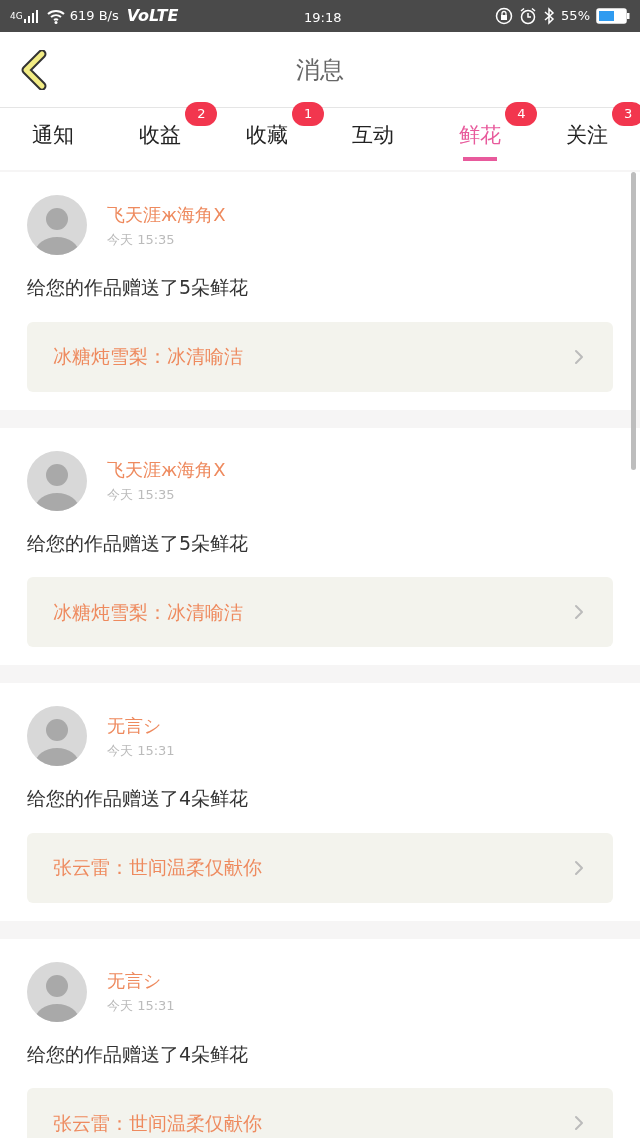 Image resolution: width=640 pixels, height=1138 pixels. What do you see at coordinates (521, 114) in the screenshot?
I see `tab-badge: 4` at bounding box center [521, 114].